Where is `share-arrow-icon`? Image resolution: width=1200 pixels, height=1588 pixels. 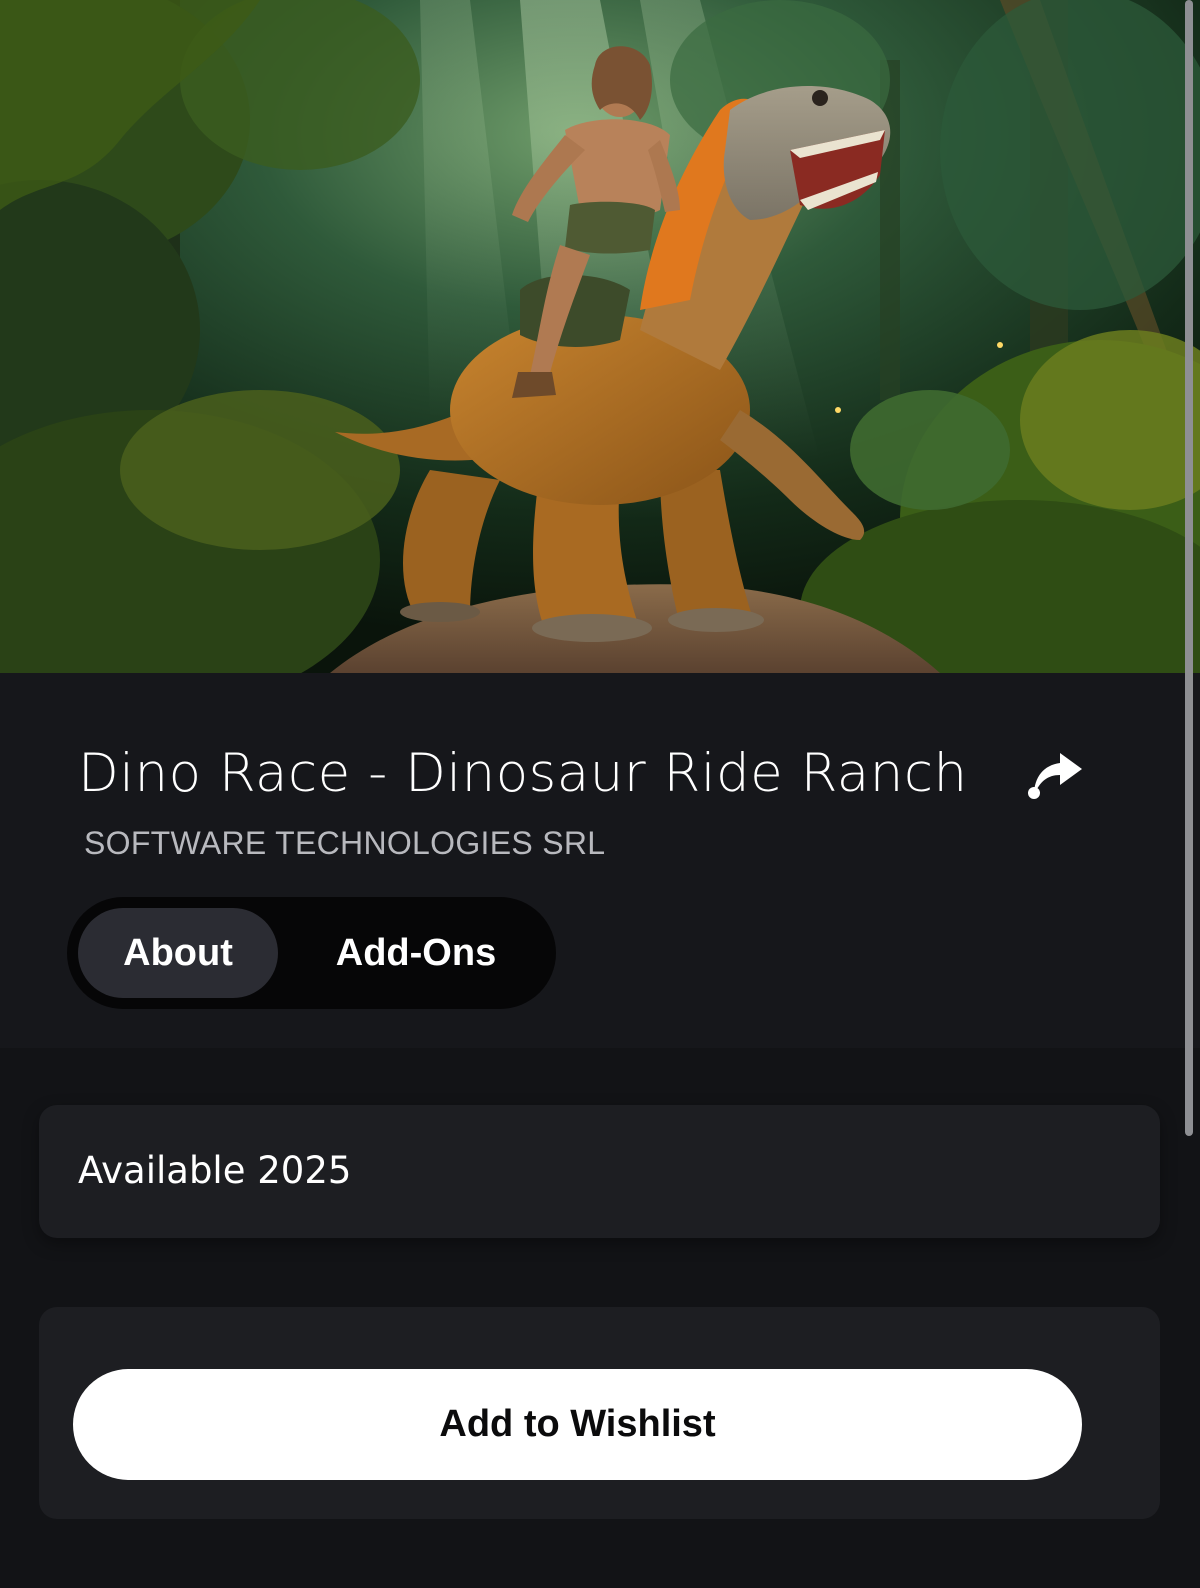 share-arrow-icon is located at coordinates (1055, 776).